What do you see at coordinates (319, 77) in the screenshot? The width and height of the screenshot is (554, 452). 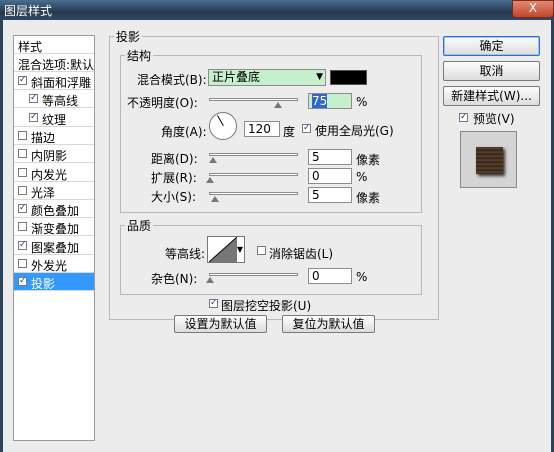 I see `chevron-down-icon: ▼` at bounding box center [319, 77].